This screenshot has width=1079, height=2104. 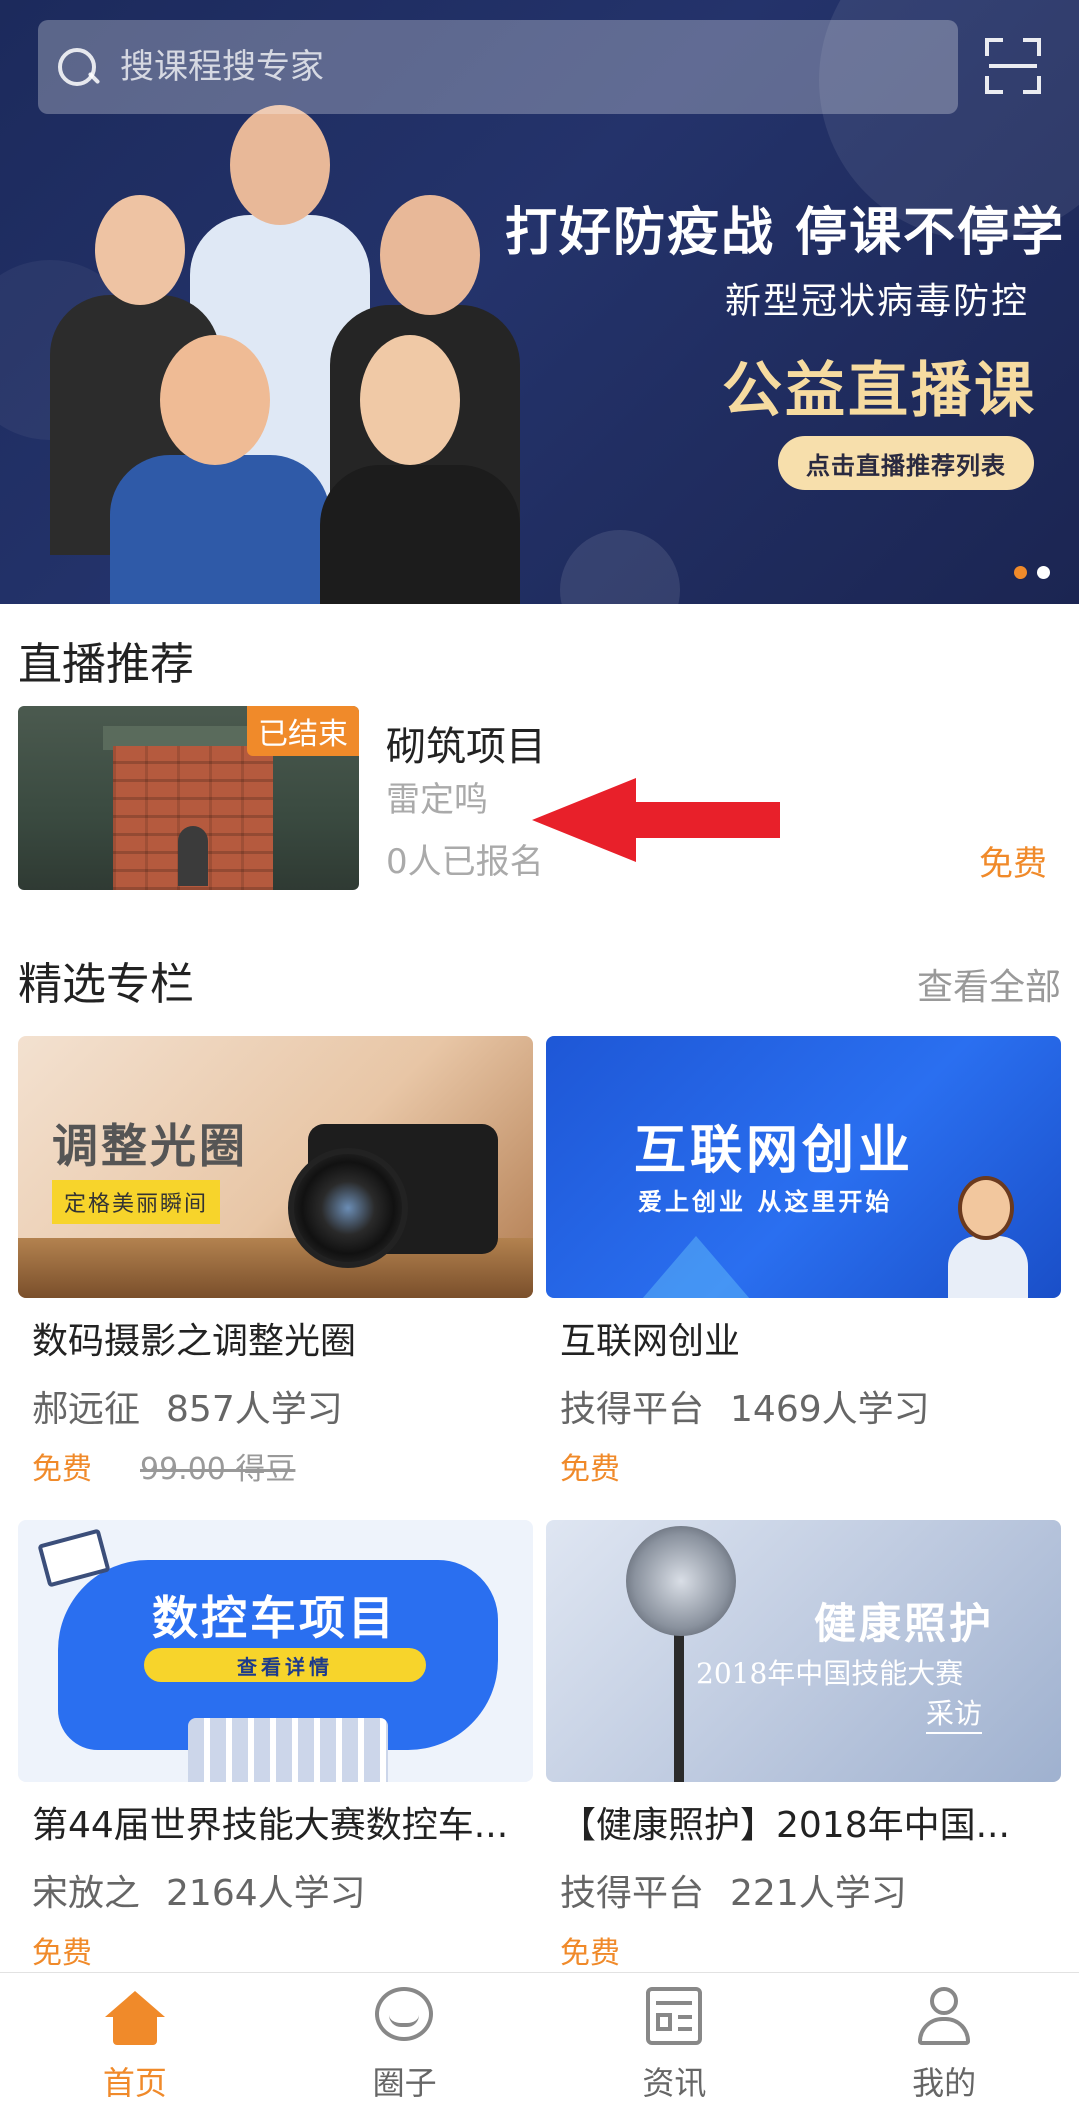 What do you see at coordinates (134, 2083) in the screenshot?
I see `nav-label: 首页` at bounding box center [134, 2083].